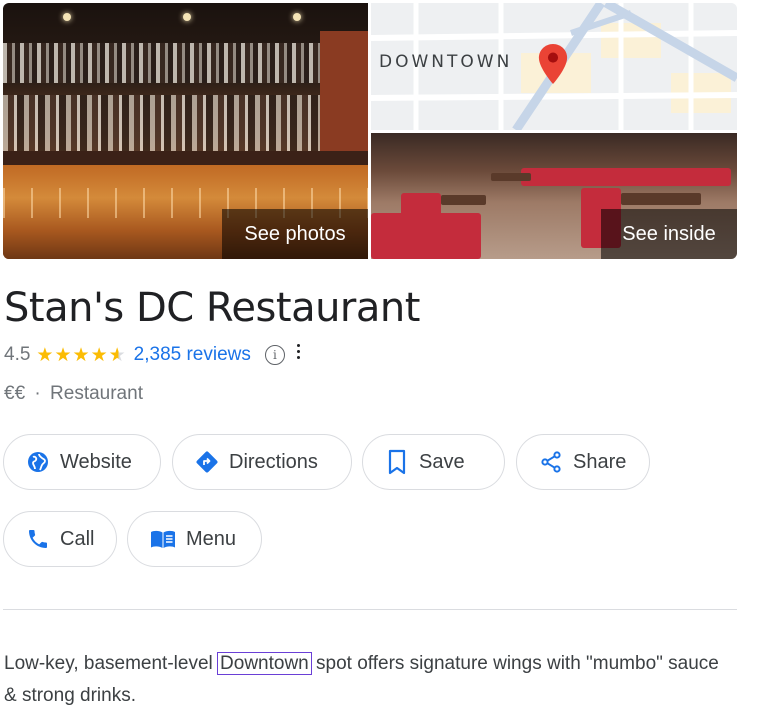 This screenshot has width=778, height=724. Describe the element at coordinates (185, 158) in the screenshot. I see `bar-counter-top` at that location.